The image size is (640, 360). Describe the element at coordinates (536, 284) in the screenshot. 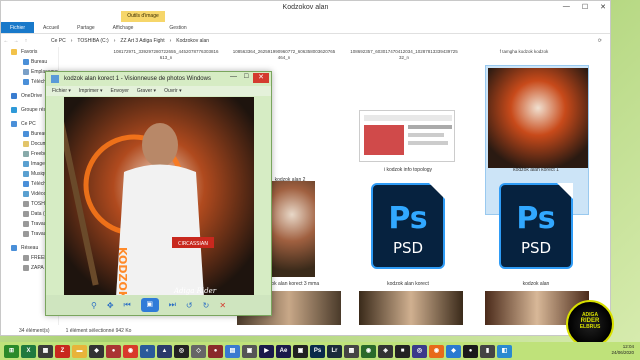

I see `file-caption: kodzok alan` at that location.